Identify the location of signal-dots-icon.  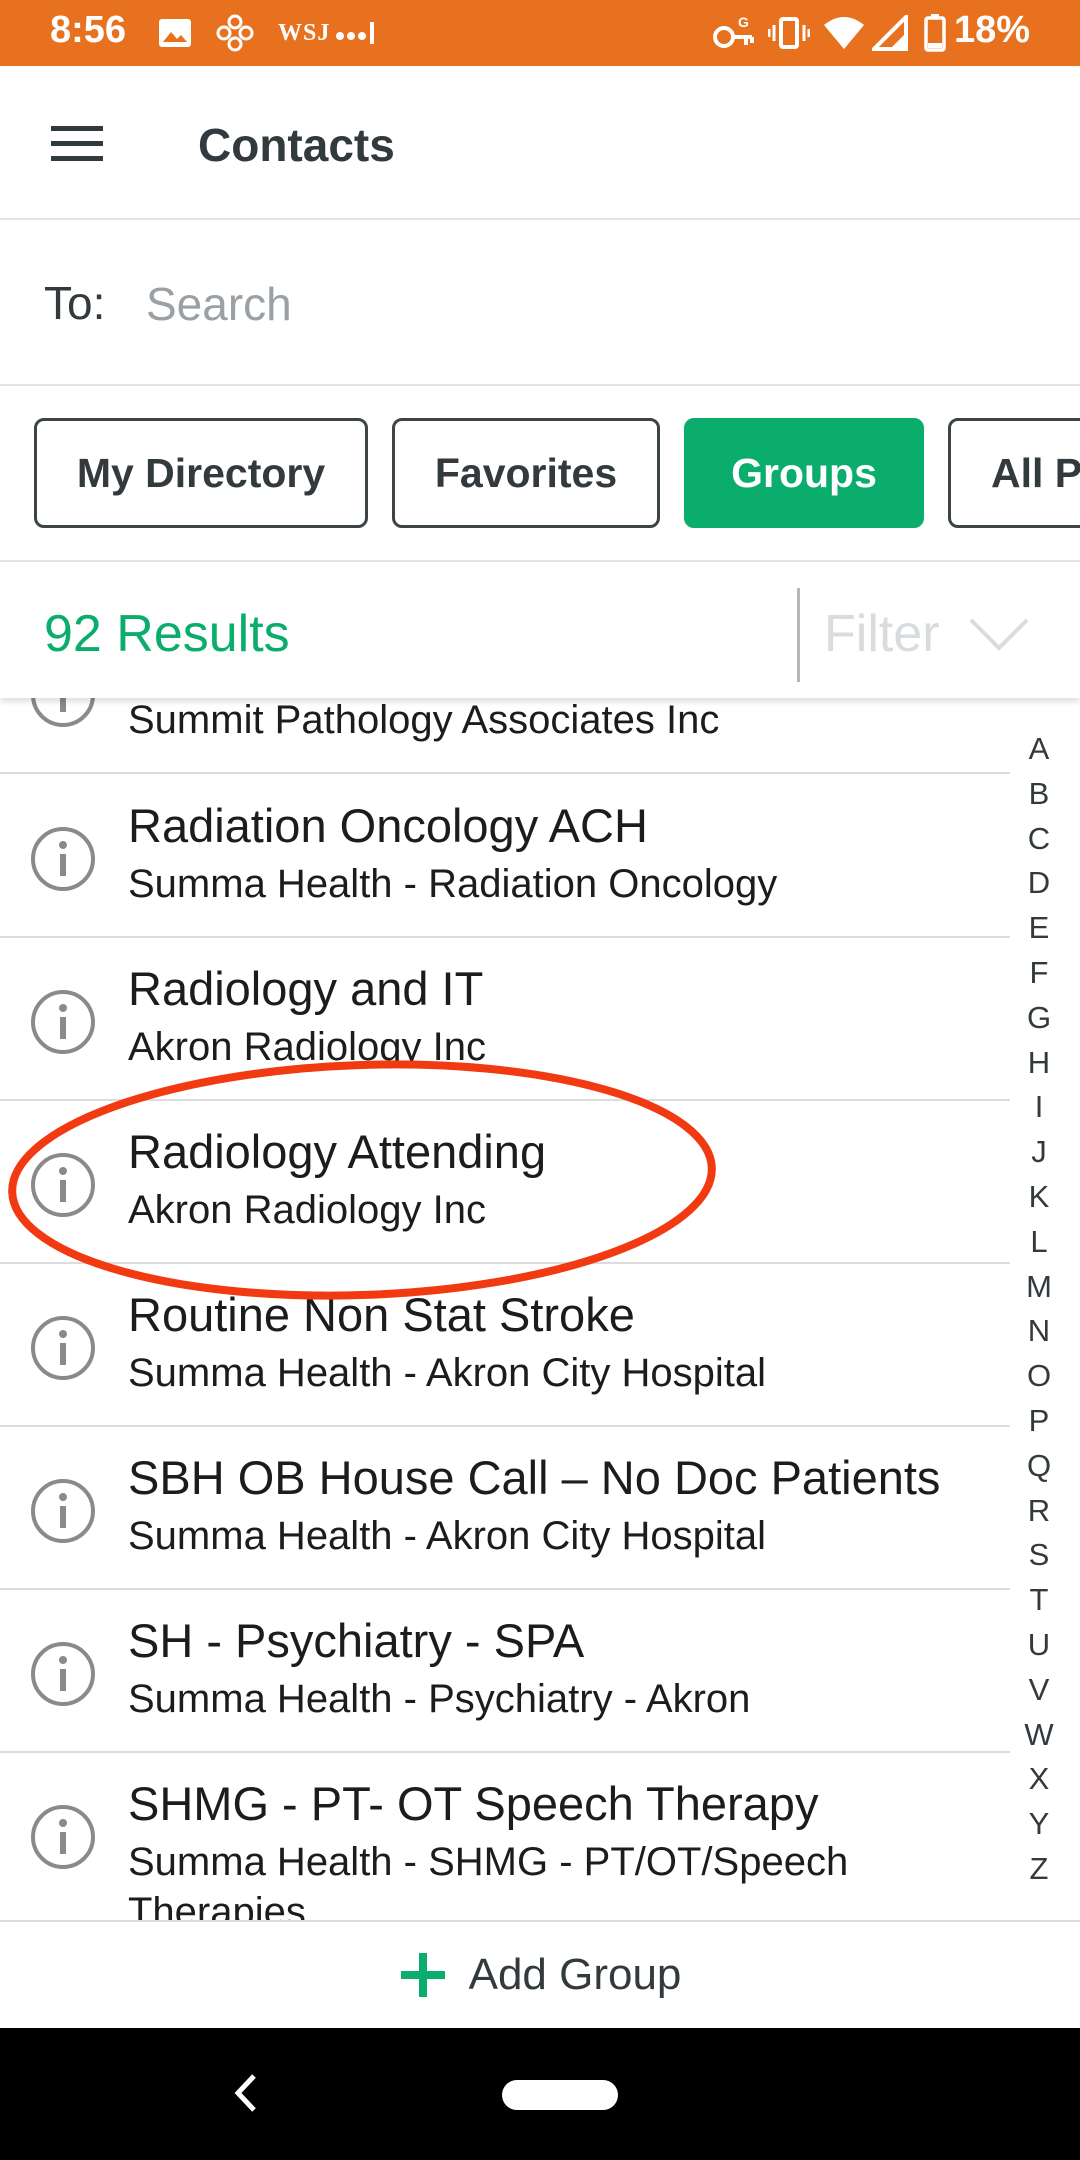
(357, 33).